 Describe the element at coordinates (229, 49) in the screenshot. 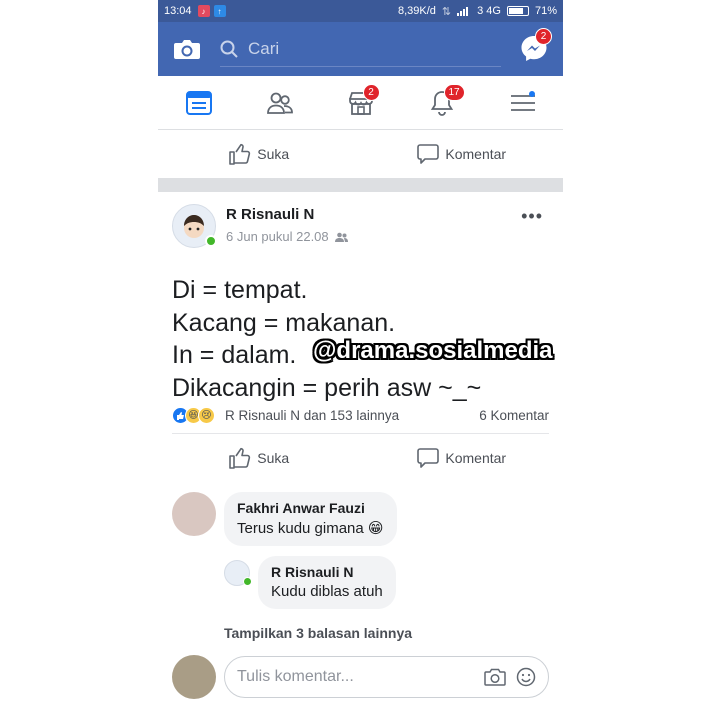

I see `search-icon` at that location.